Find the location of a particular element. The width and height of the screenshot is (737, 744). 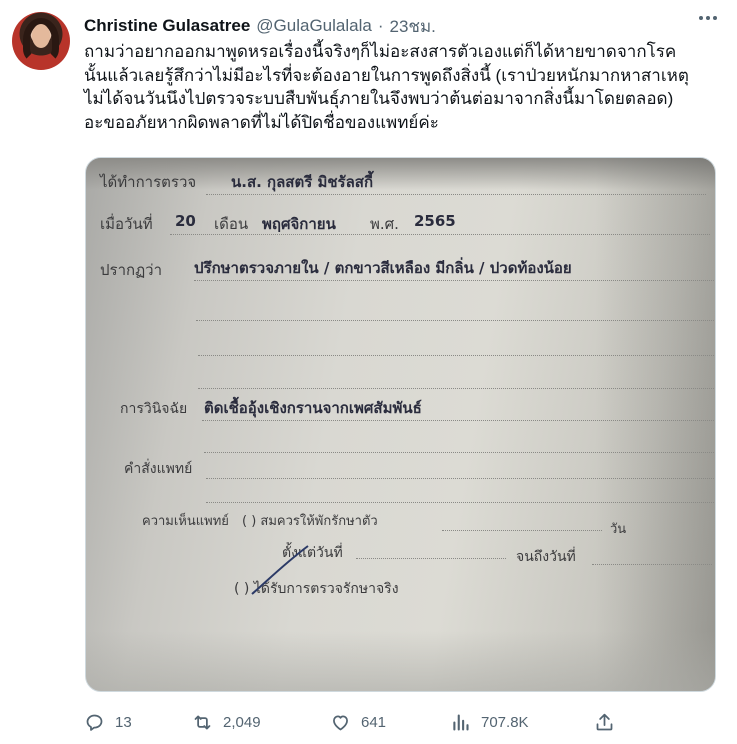

tweet-time: 23ชม. is located at coordinates (413, 26).